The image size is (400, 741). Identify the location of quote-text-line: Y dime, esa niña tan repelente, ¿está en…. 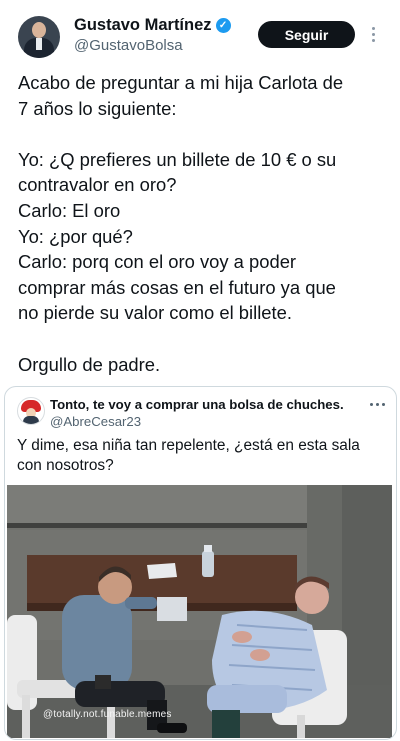
(188, 445).